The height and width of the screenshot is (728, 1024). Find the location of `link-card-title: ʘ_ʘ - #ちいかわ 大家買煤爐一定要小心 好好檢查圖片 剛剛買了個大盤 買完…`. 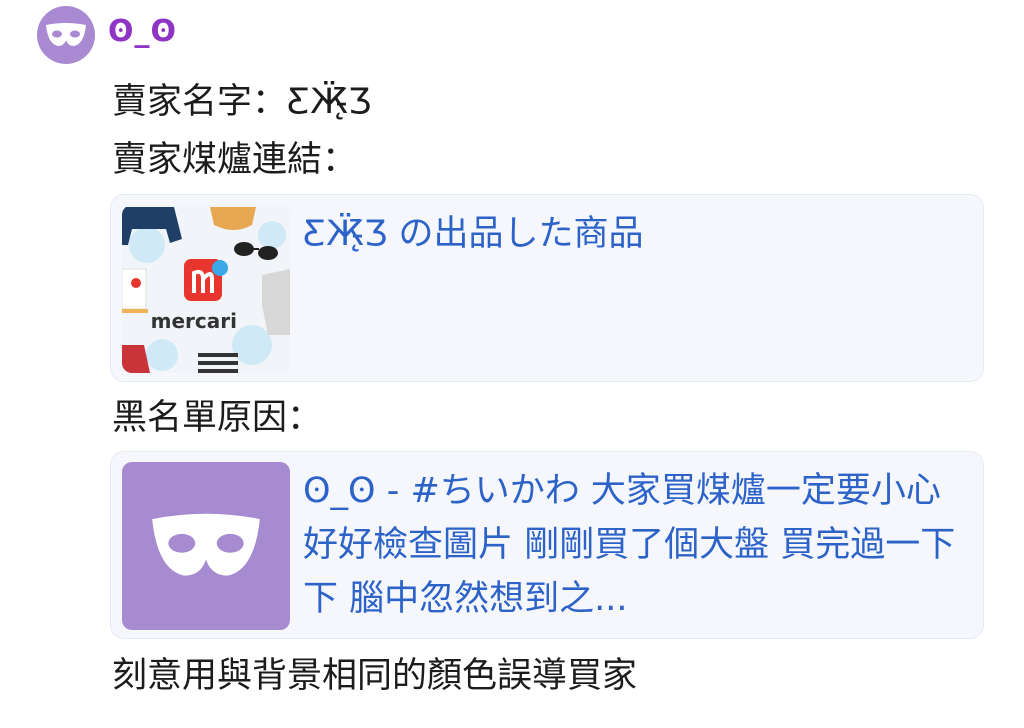

link-card-title: ʘ_ʘ - #ちいかわ 大家買煤爐一定要小心 好好檢查圖片 剛剛買了個大盤 買完… is located at coordinates (637, 545).